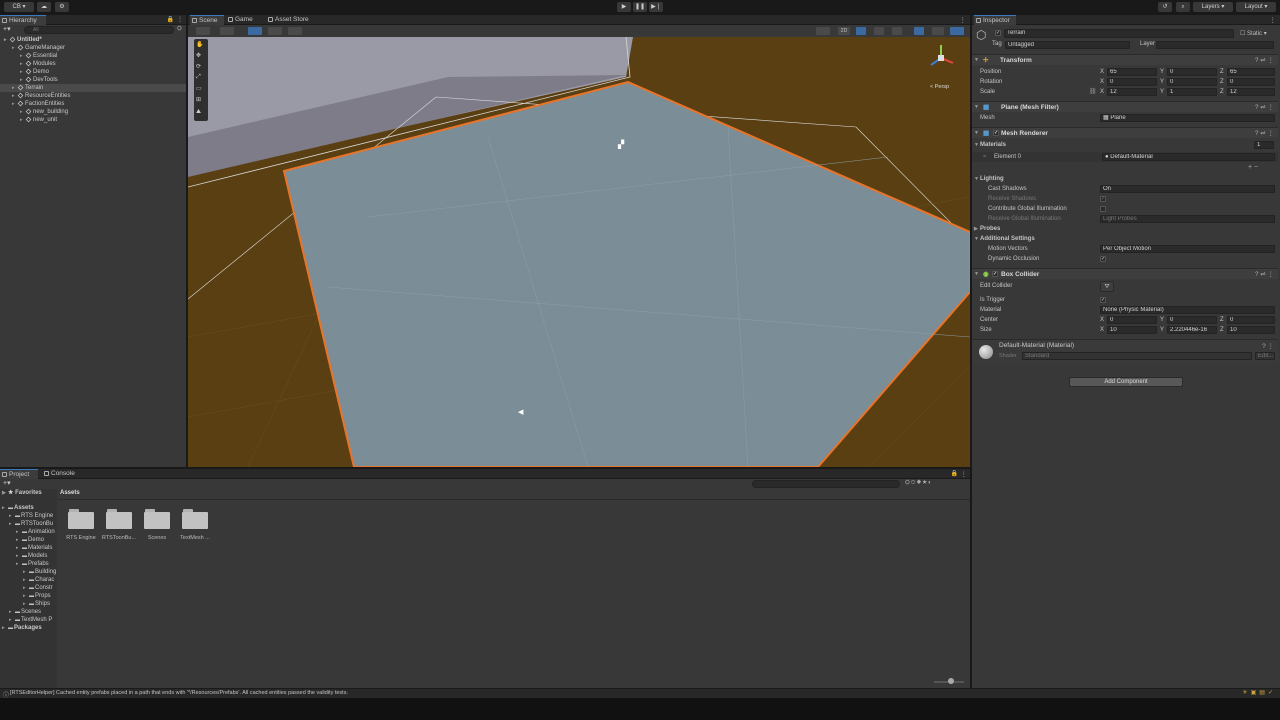 This screenshot has height=720, width=1280. I want to click on lighting-icon, so click(861, 31).